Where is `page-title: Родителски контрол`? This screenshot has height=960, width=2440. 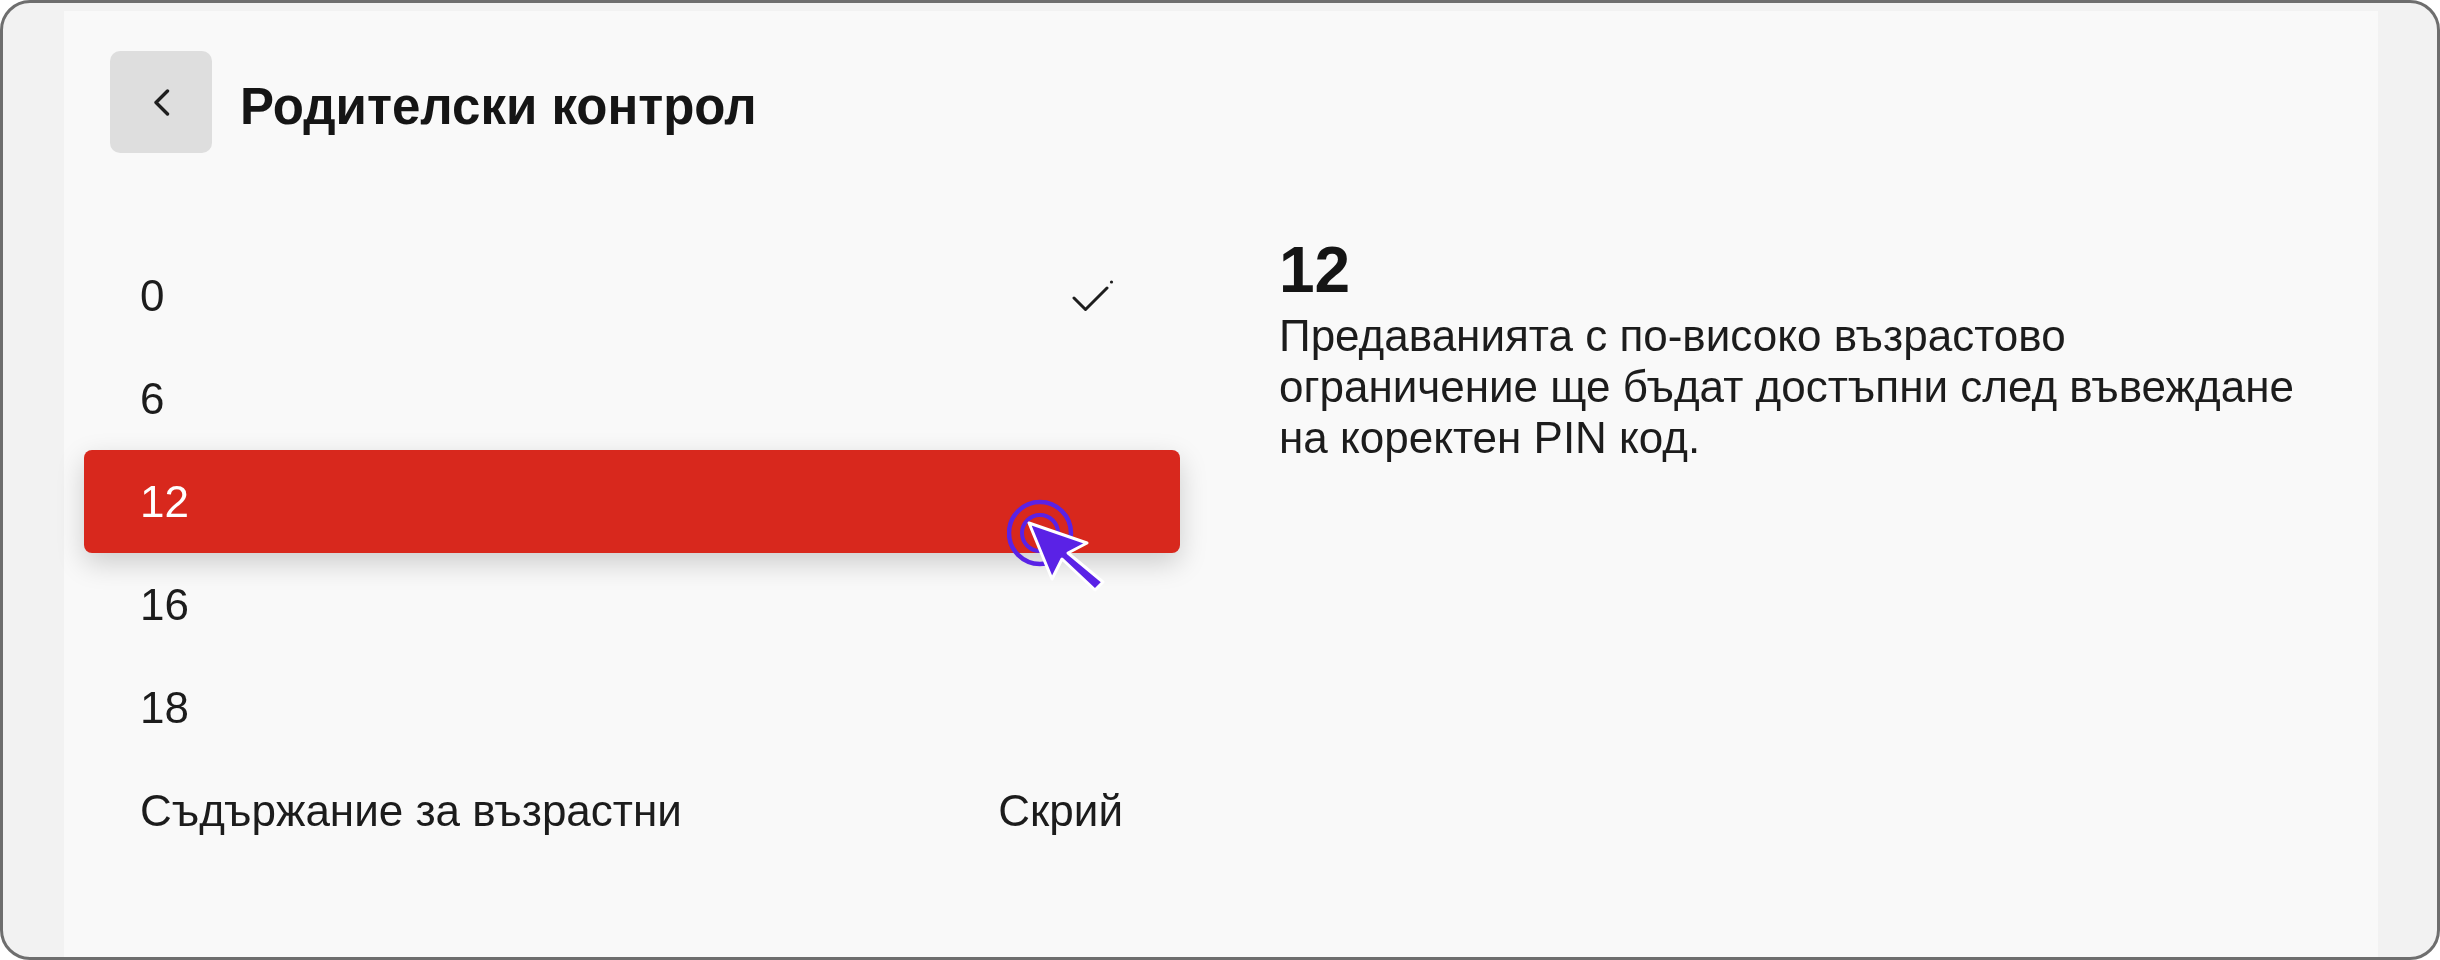
page-title: Родителски контрол is located at coordinates (498, 107).